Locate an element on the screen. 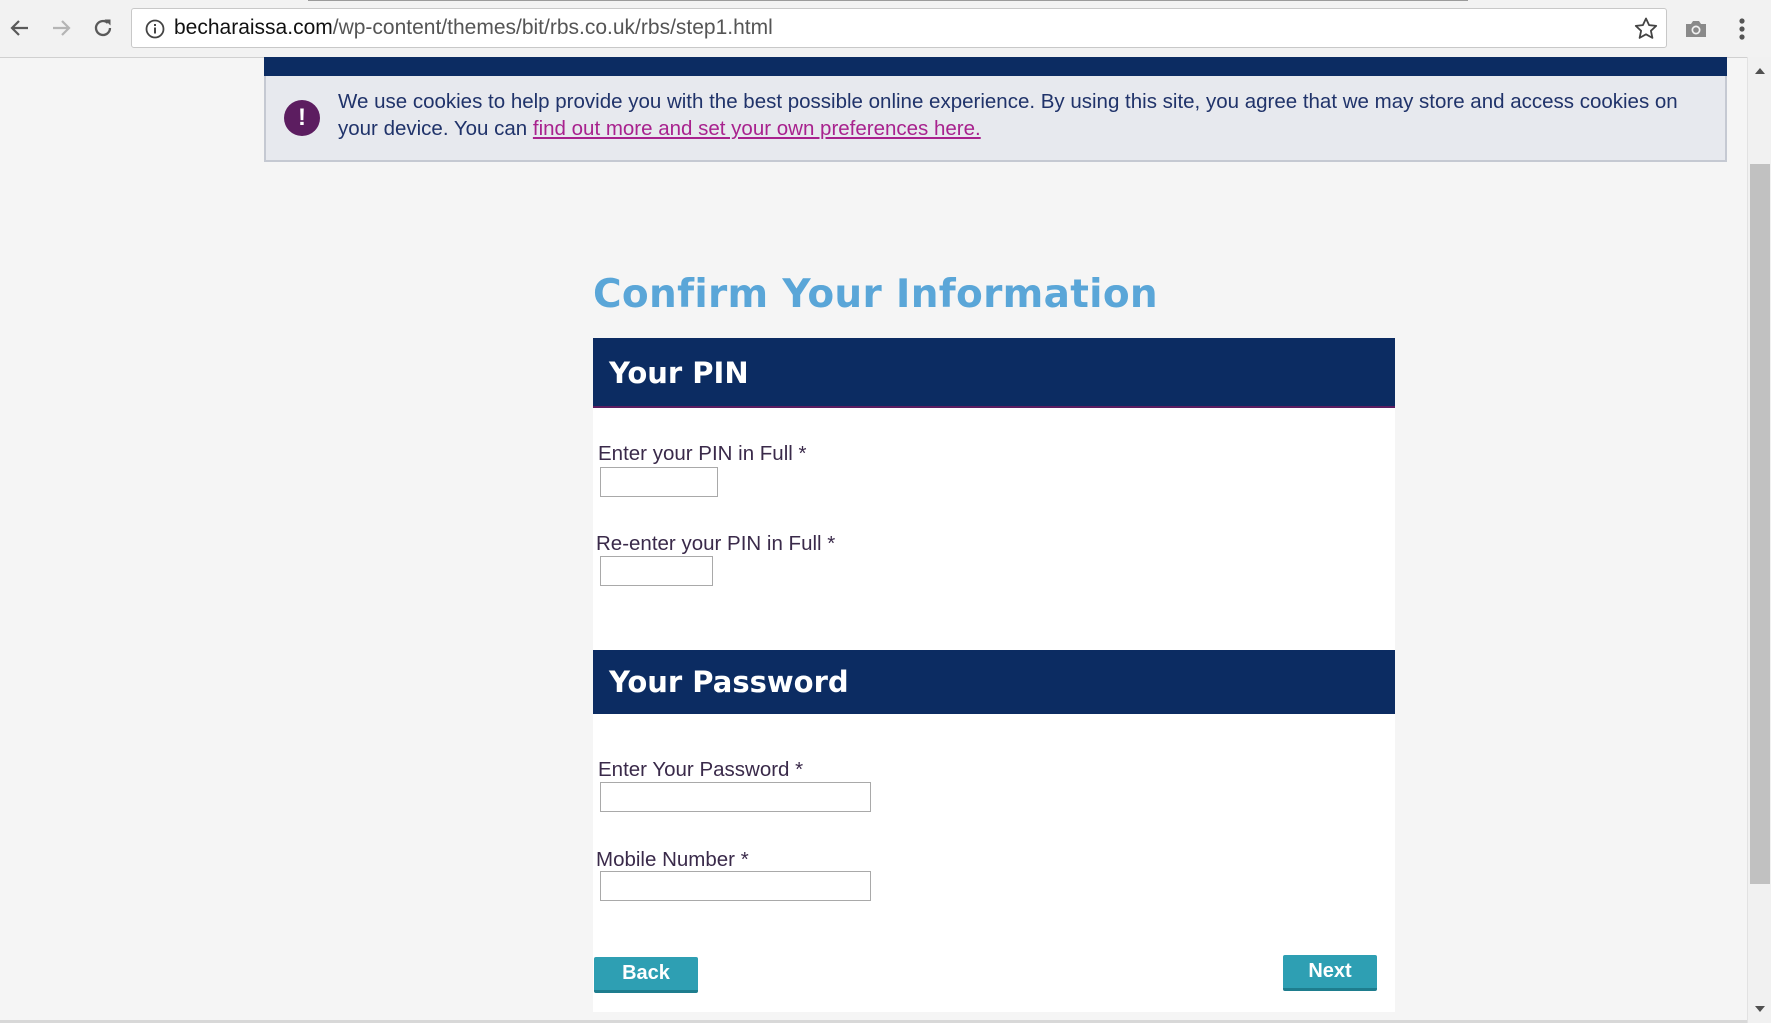  arrow-left-icon is located at coordinates (19, 28).